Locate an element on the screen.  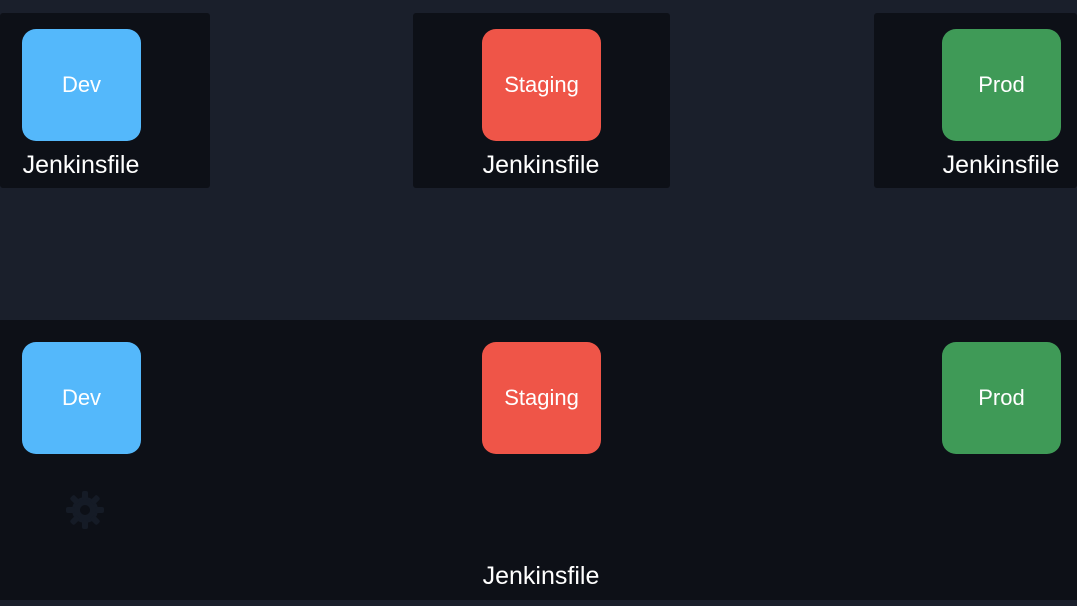
staging-env-box: Staging is located at coordinates (541, 85).